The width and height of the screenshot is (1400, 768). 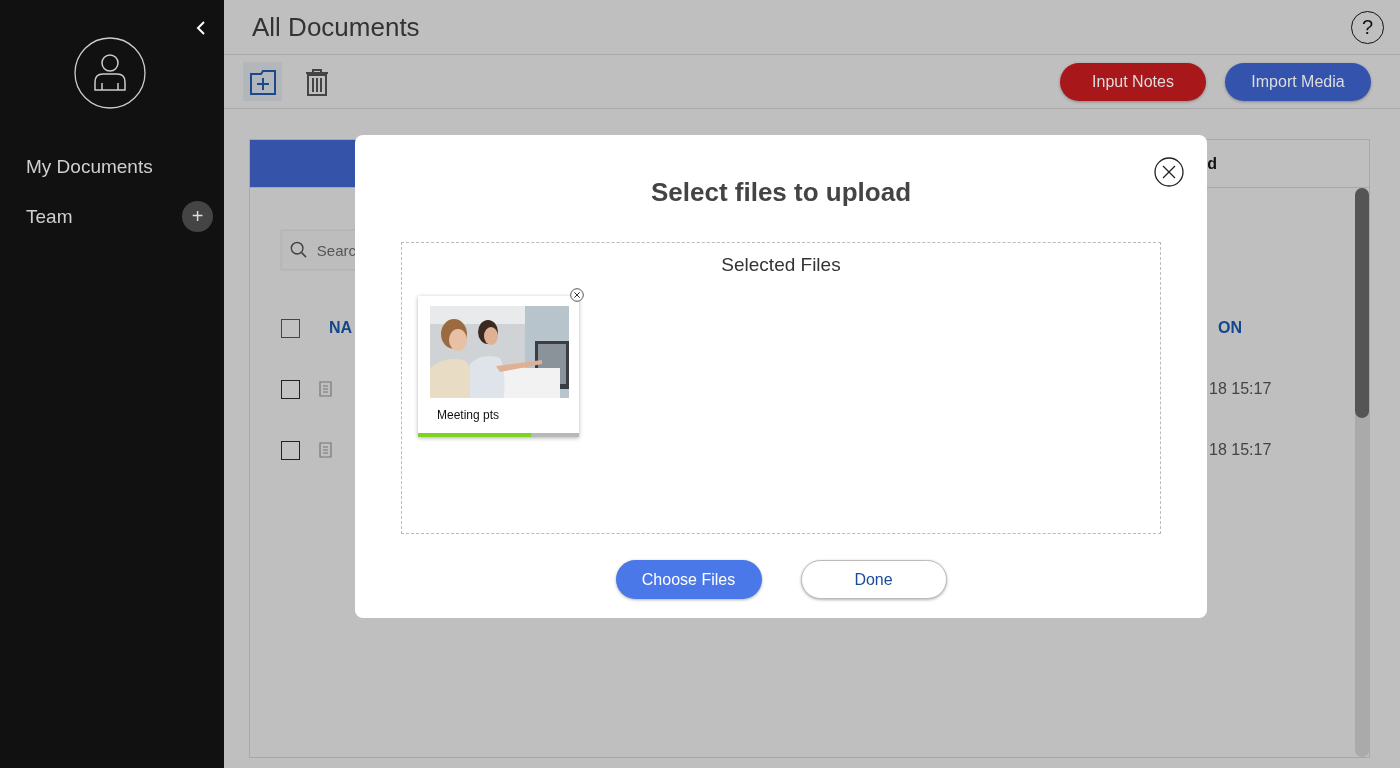 What do you see at coordinates (1298, 81) in the screenshot?
I see `toolbar-button: Import Media` at bounding box center [1298, 81].